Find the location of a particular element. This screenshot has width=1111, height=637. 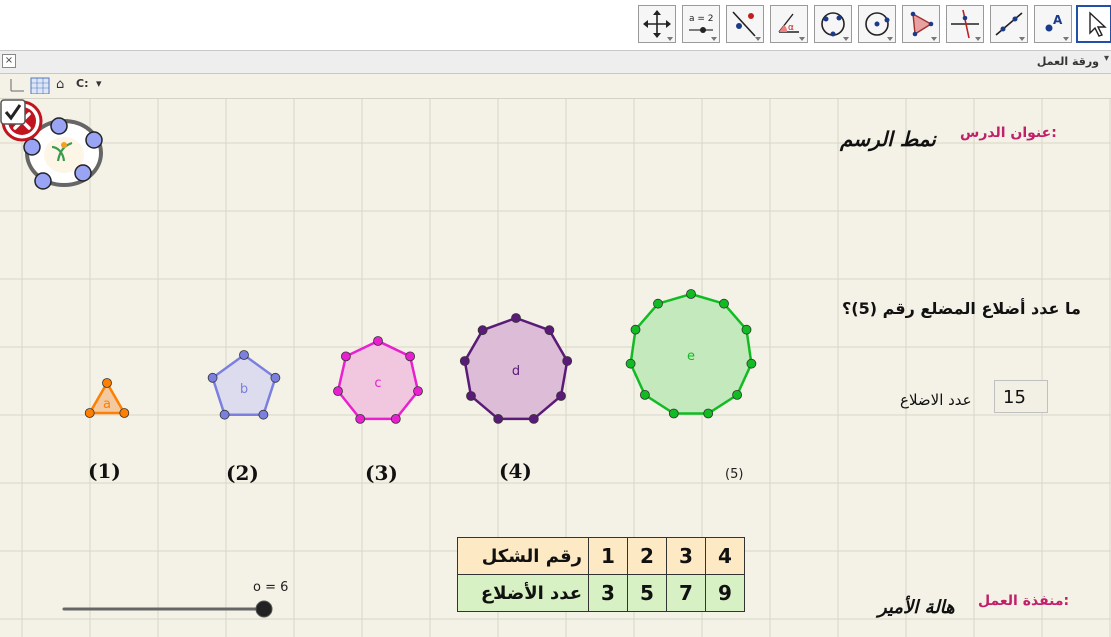

graphics-menu-chevron-icon: ▾ is located at coordinates (99, 85).